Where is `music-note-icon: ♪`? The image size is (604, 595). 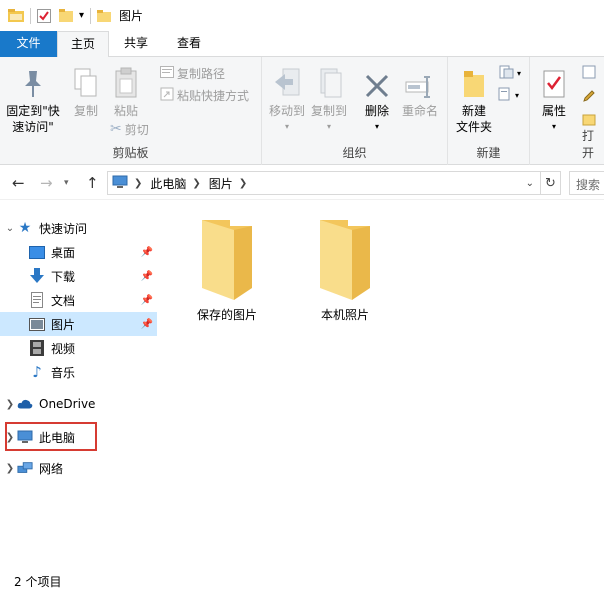
music-note-icon: ♪ is located at coordinates (37, 372).